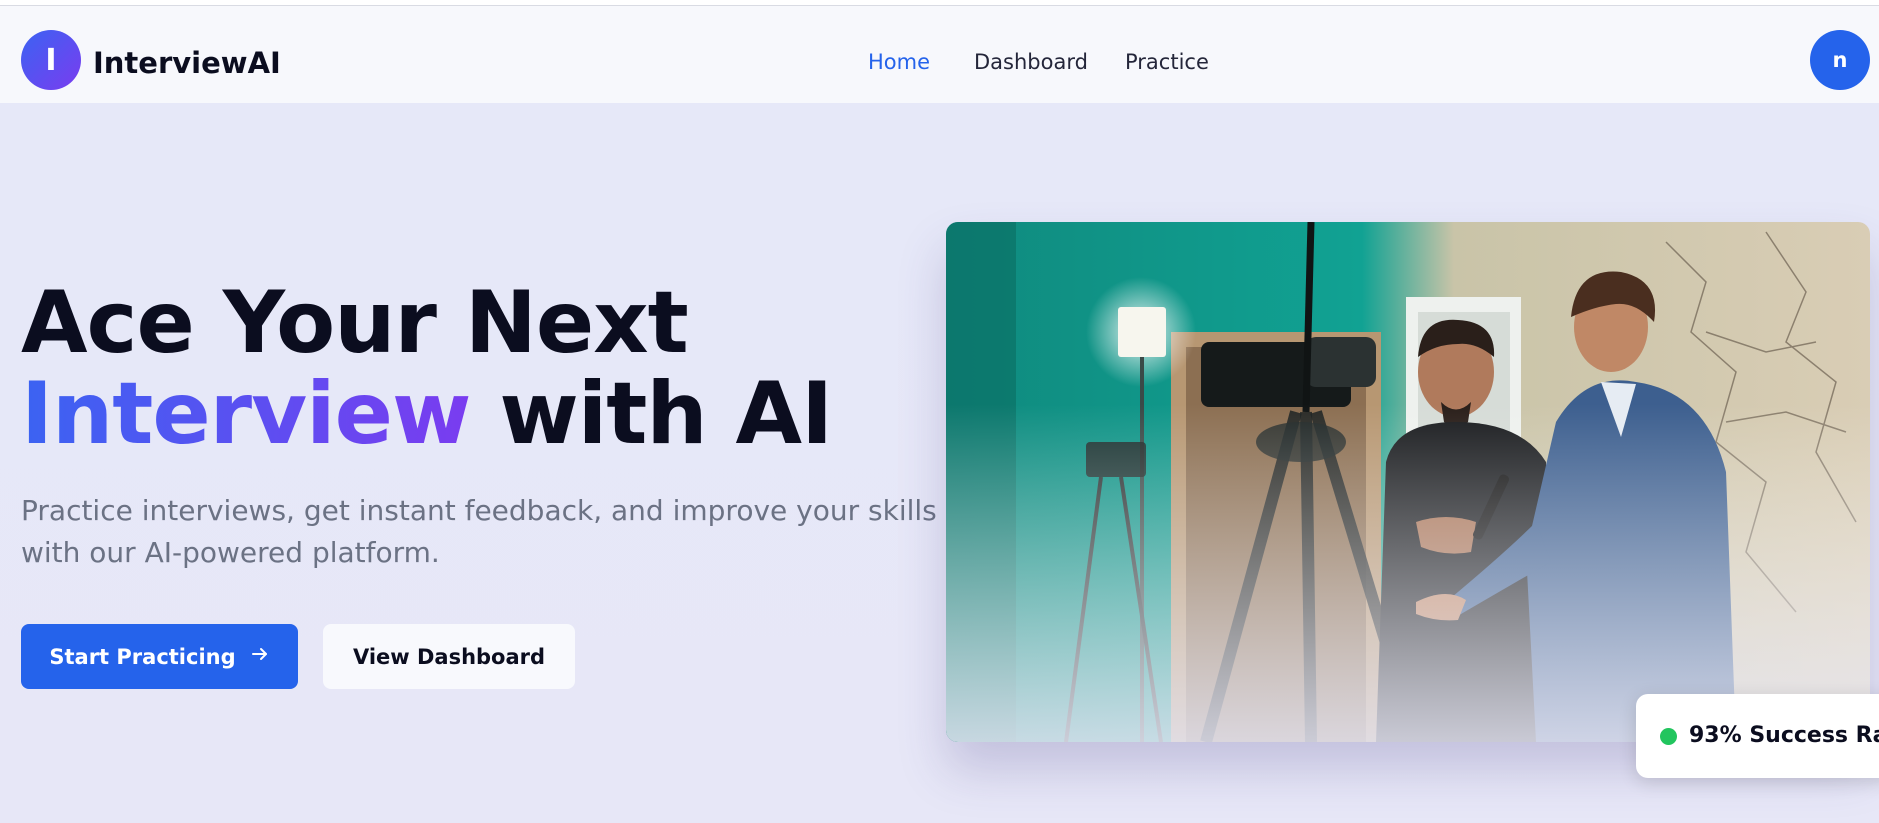  Describe the element at coordinates (246, 414) in the screenshot. I see `headline-accent-word: Interview` at that location.